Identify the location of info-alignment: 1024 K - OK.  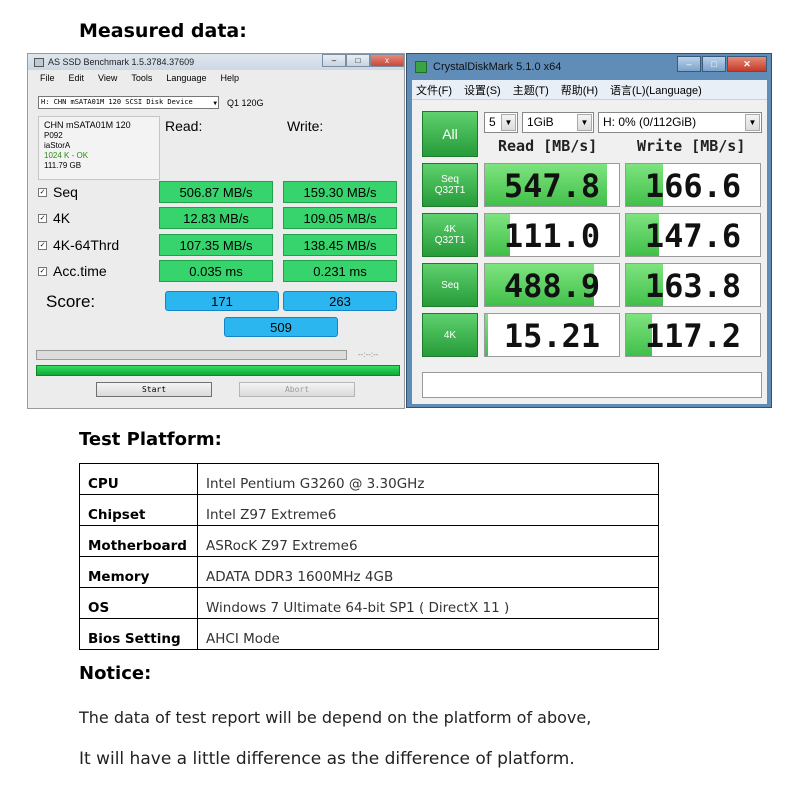
(66, 155).